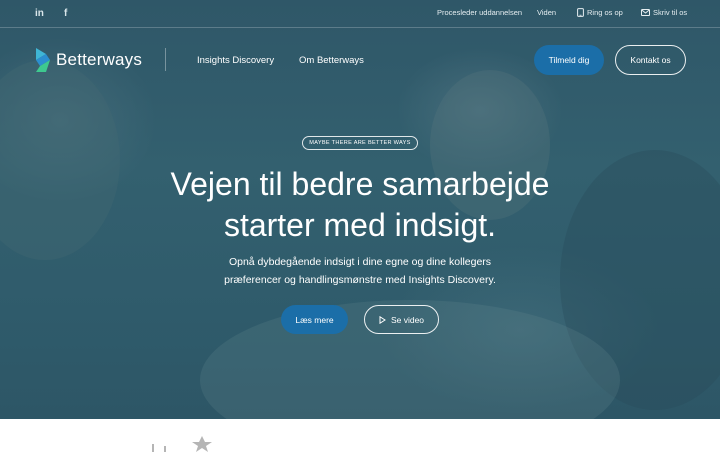 The height and width of the screenshot is (457, 720). I want to click on hero-headline-line1: Vejen til bedre samarbejde, so click(360, 184).